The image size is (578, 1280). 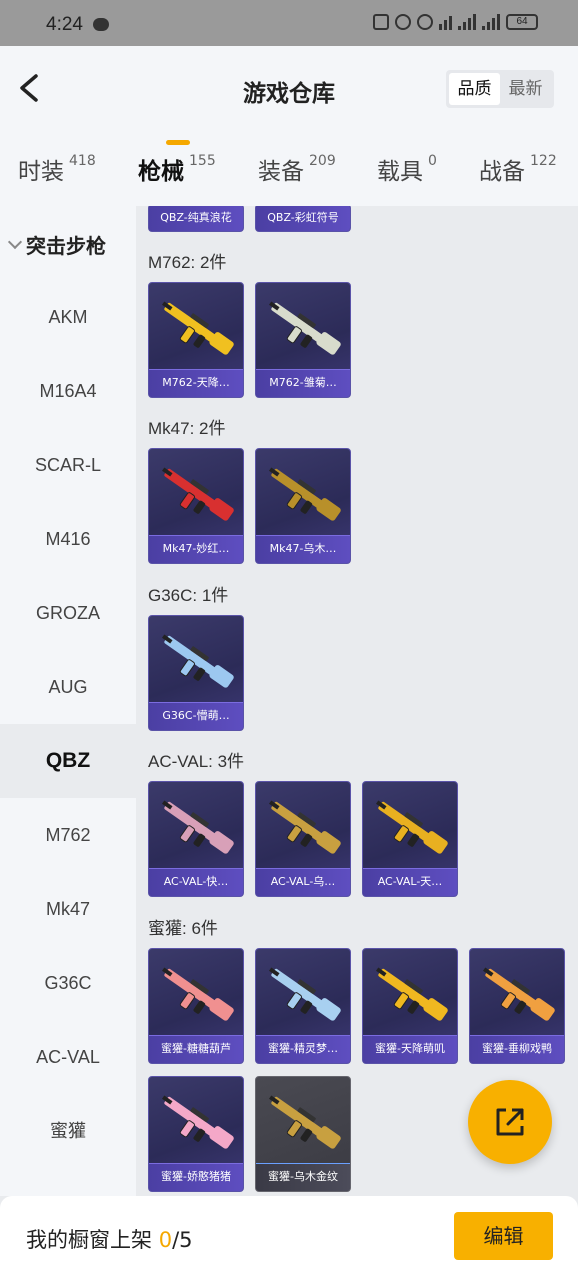 I want to click on wifi-icon, so click(x=445, y=22).